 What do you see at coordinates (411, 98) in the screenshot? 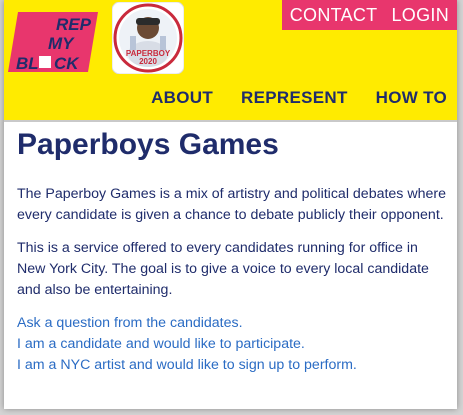
I see `nav-how-to: HOW TO` at bounding box center [411, 98].